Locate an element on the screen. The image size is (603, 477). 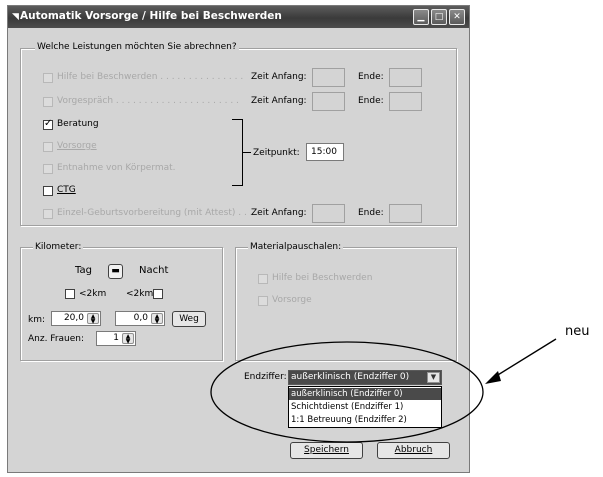
annotation-arrow-line is located at coordinates (524, 358).